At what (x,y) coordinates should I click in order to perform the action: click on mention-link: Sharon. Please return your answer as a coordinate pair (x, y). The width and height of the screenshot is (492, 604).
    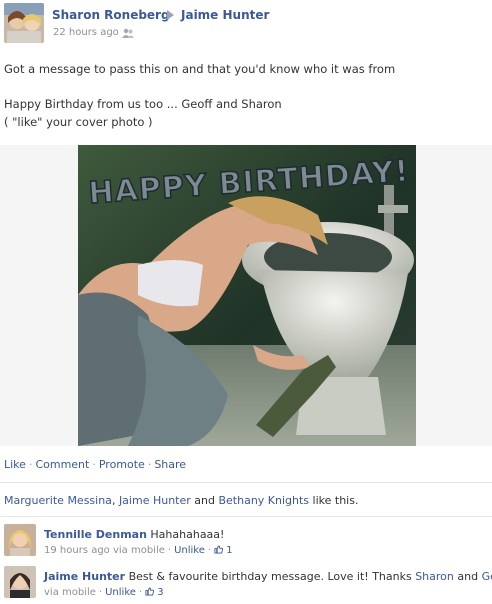
    Looking at the image, I should click on (434, 576).